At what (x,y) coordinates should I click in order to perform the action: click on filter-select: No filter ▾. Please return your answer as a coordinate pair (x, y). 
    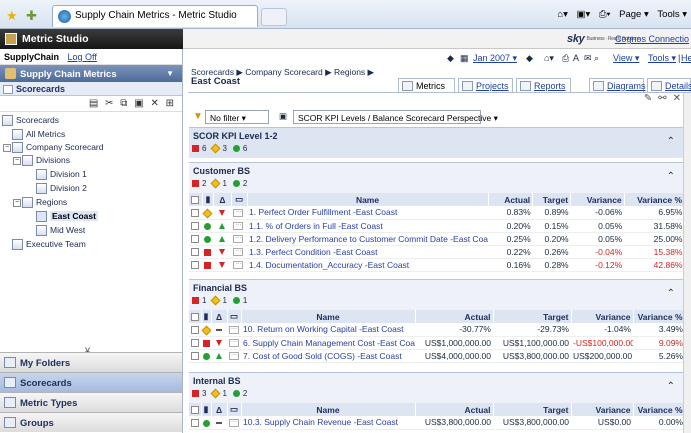
    Looking at the image, I should click on (237, 117).